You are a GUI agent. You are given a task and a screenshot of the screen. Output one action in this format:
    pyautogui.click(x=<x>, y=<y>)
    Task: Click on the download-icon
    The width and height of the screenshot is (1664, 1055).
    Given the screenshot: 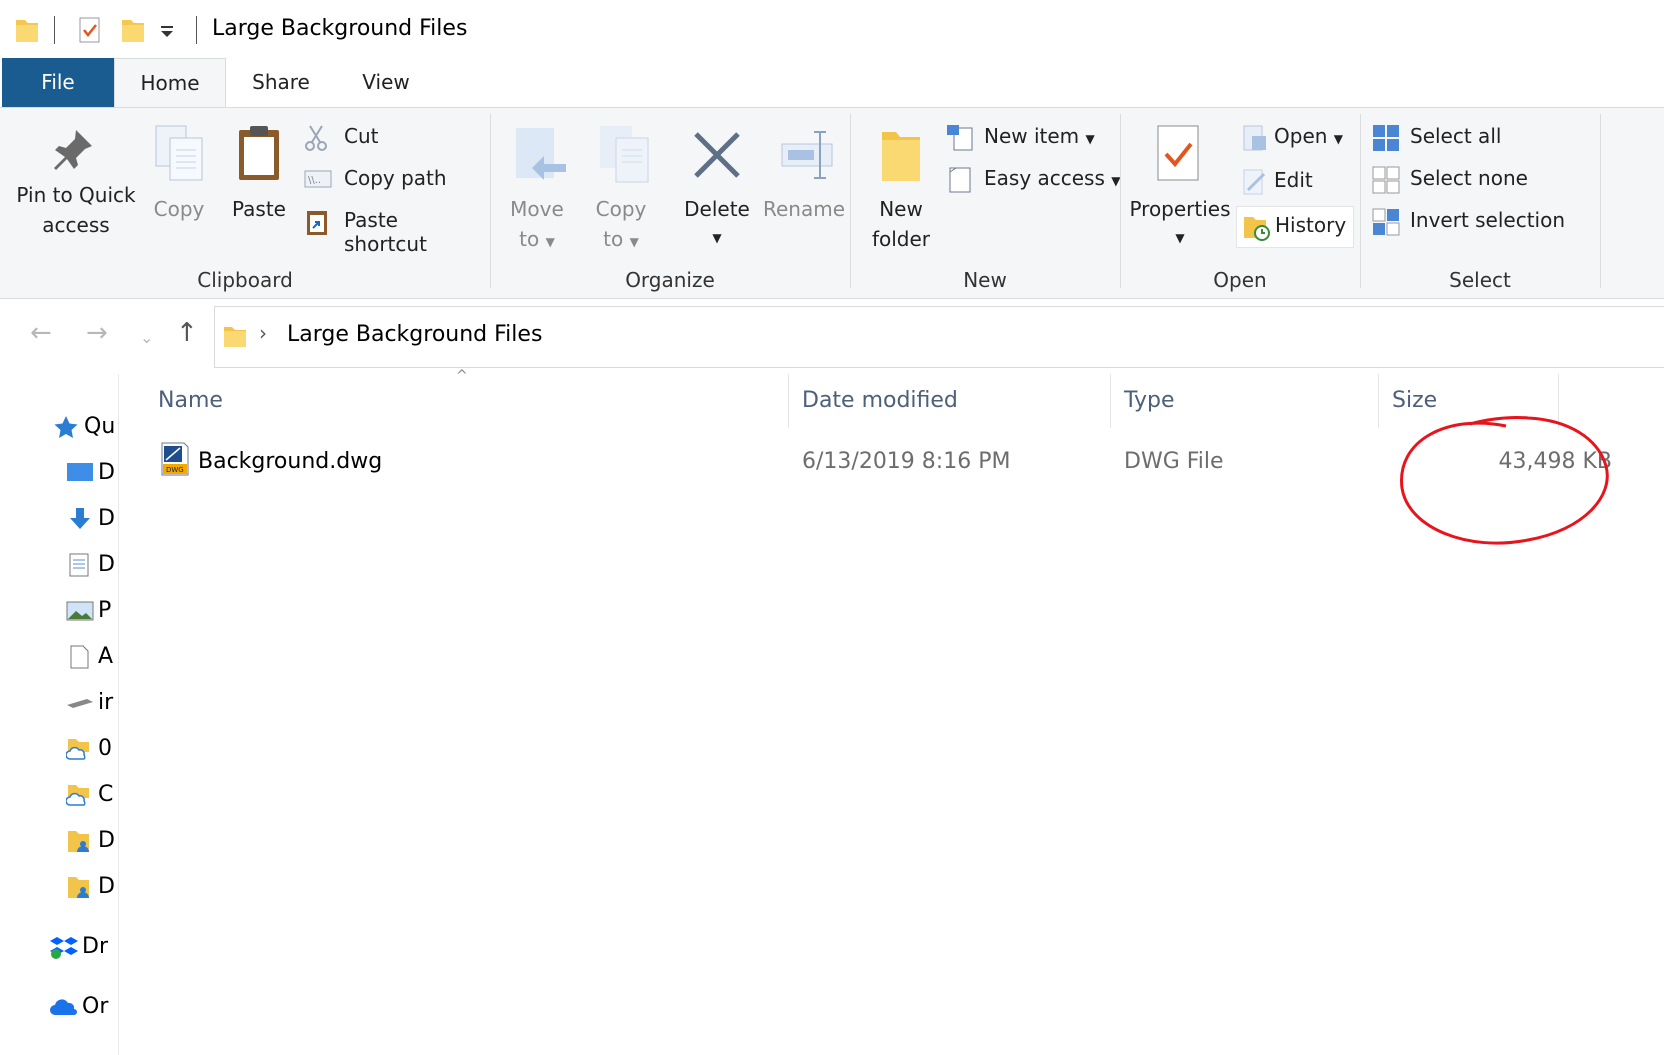 What is the action you would take?
    pyautogui.click(x=80, y=518)
    